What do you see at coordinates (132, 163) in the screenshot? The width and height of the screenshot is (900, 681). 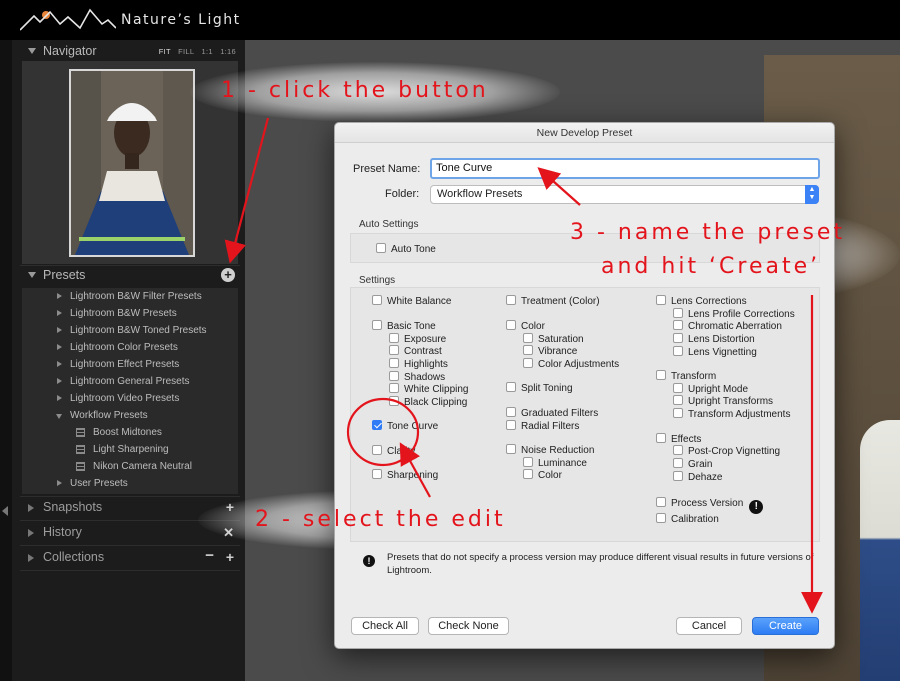 I see `navigator-photo` at bounding box center [132, 163].